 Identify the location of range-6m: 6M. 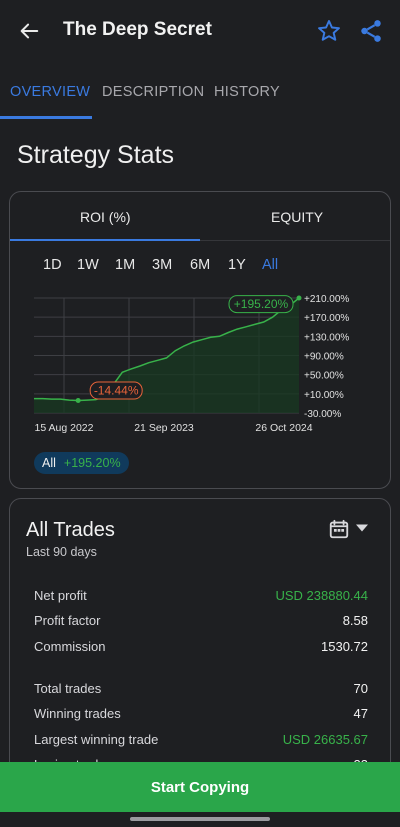
(200, 265).